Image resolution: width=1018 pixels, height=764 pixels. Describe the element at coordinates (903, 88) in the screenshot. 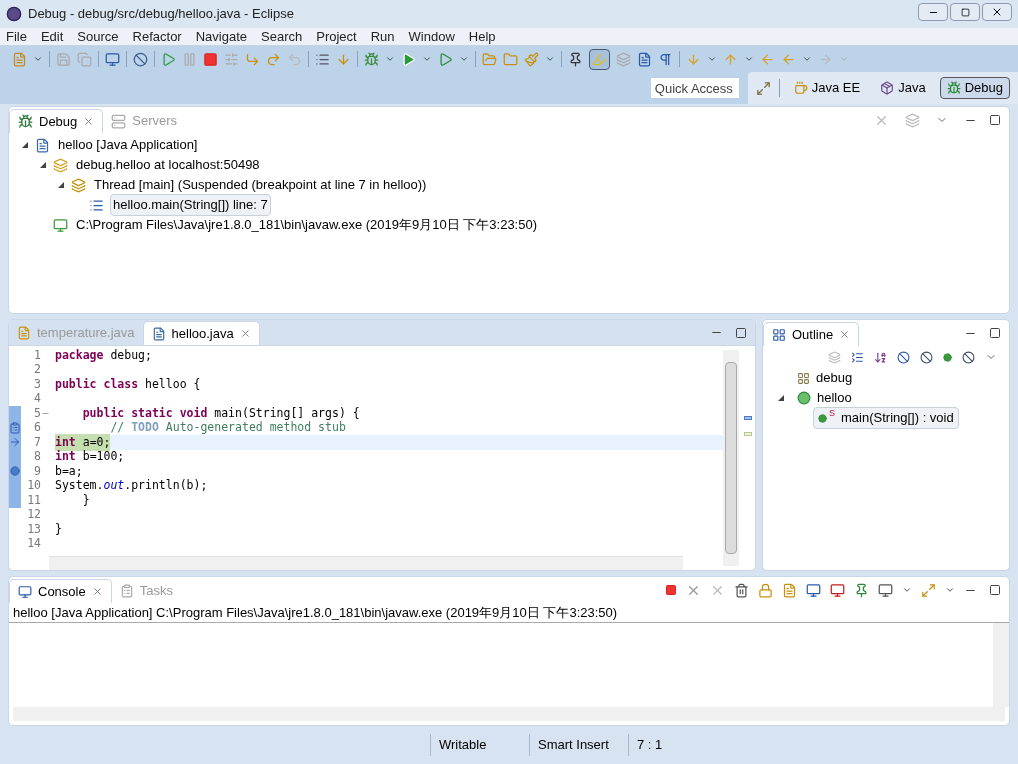

I see `perspective-button: Java` at that location.